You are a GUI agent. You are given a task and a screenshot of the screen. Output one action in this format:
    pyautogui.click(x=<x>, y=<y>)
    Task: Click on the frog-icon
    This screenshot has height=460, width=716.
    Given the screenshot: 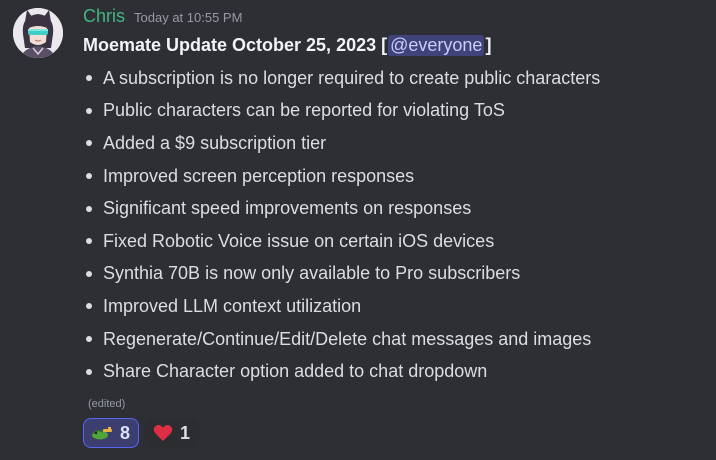 What is the action you would take?
    pyautogui.click(x=102, y=433)
    